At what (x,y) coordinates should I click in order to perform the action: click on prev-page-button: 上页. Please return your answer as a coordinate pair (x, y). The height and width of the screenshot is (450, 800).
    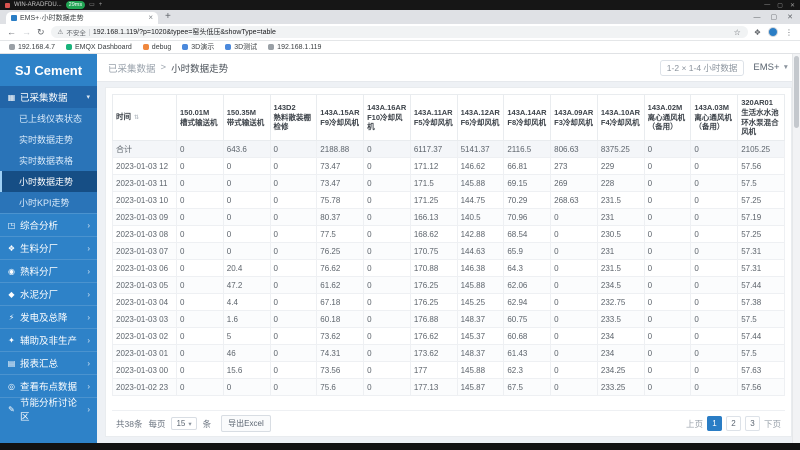
    Looking at the image, I should click on (694, 424).